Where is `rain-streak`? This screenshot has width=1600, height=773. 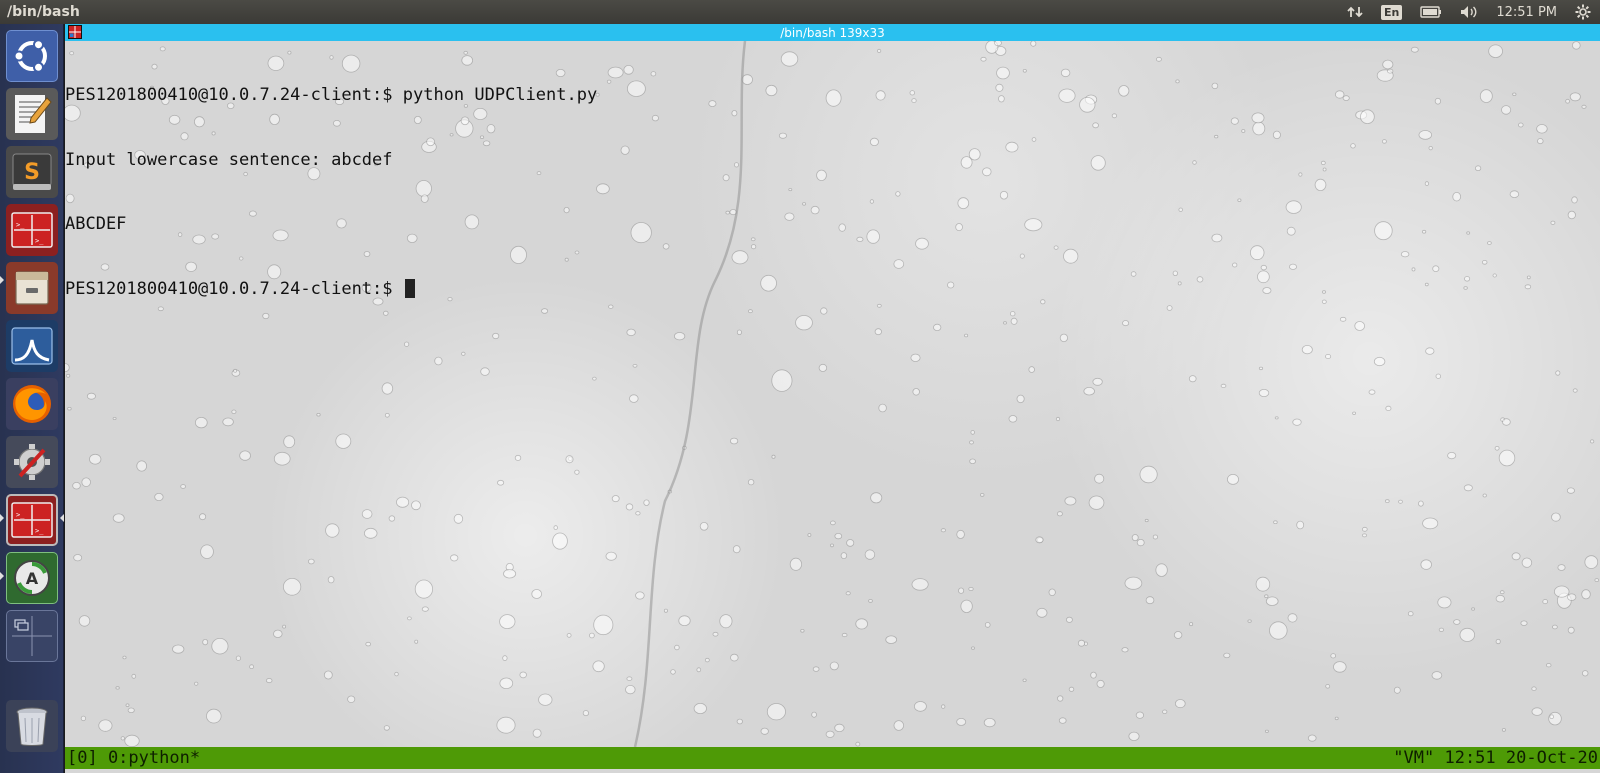 rain-streak is located at coordinates (690, 394).